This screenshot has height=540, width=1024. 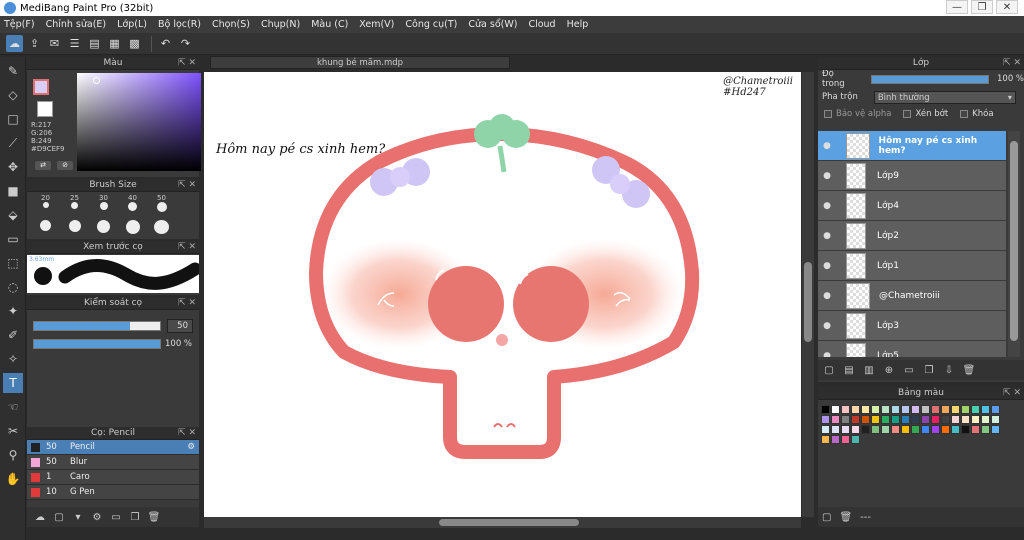 What do you see at coordinates (912, 266) in the screenshot?
I see `layer-row: ● Lớp1` at bounding box center [912, 266].